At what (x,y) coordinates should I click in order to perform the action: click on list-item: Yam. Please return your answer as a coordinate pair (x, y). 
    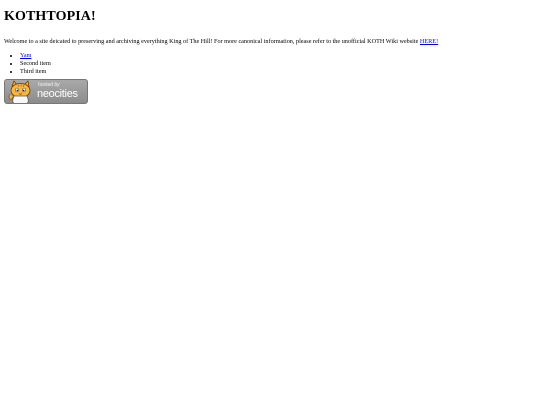
    Looking at the image, I should click on (278, 56).